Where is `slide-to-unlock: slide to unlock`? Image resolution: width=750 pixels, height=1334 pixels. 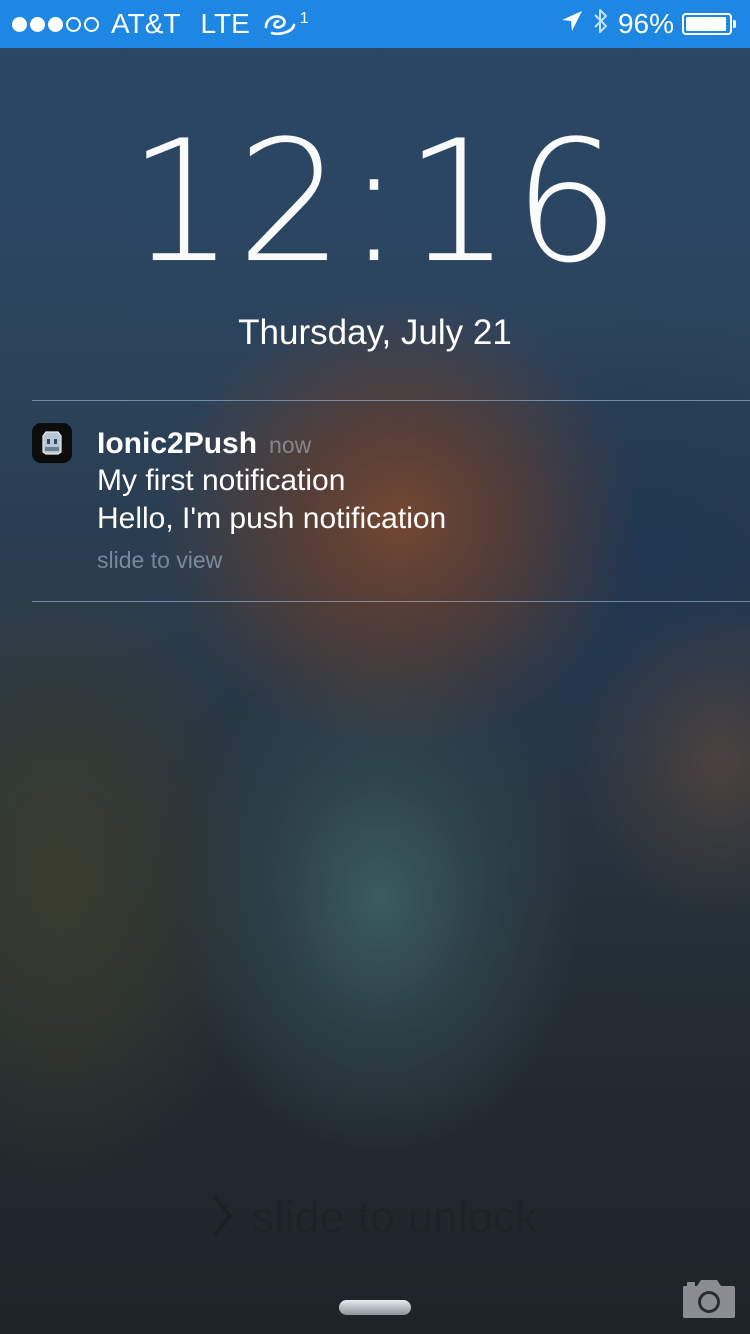 slide-to-unlock: slide to unlock is located at coordinates (375, 1218).